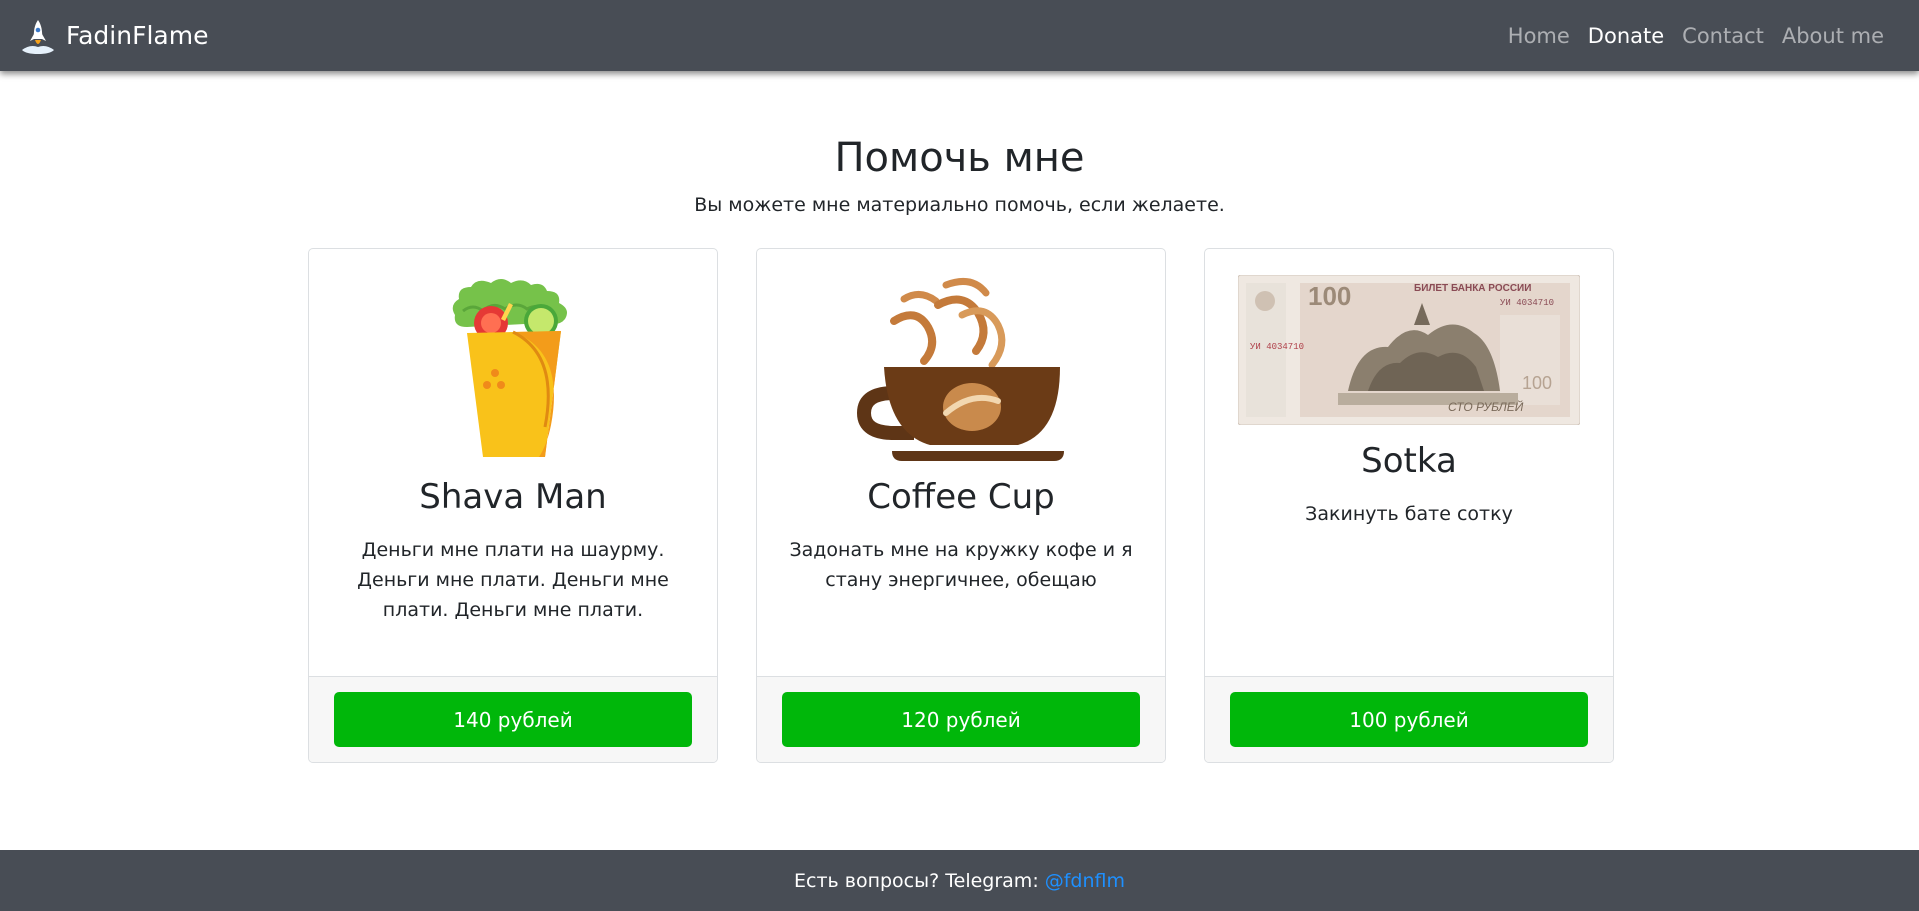  I want to click on page-footer: Есть вопросы? Telegram: @fdnflm, so click(959, 880).